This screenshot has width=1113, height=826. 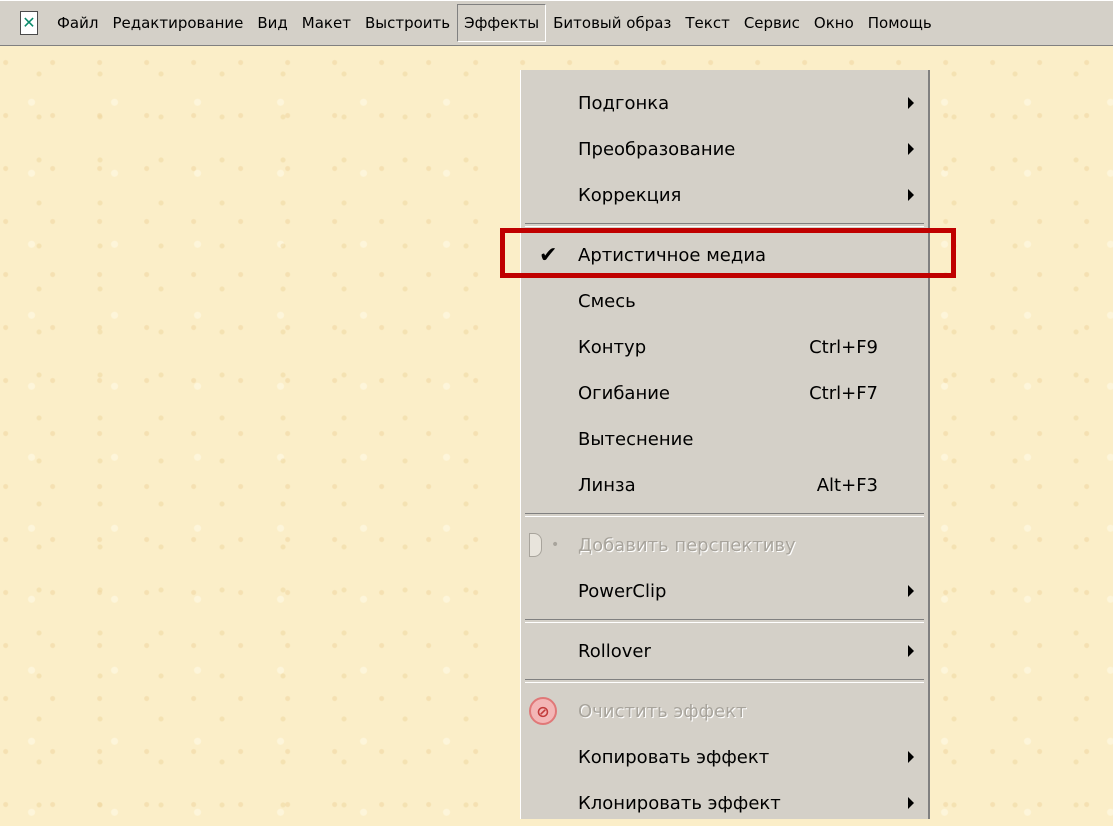 I want to click on checkmark-icon: ✔, so click(x=548, y=255).